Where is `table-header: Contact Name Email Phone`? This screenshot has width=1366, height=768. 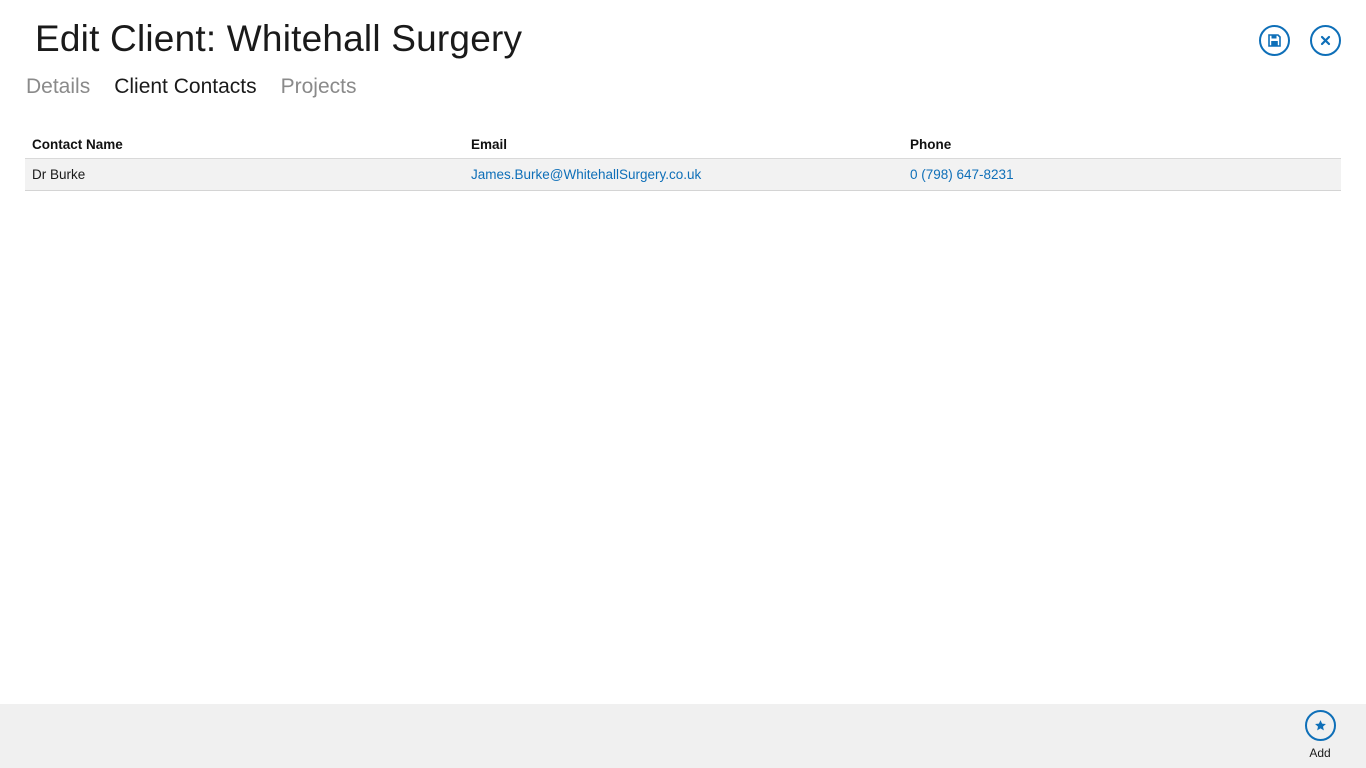 table-header: Contact Name Email Phone is located at coordinates (683, 144).